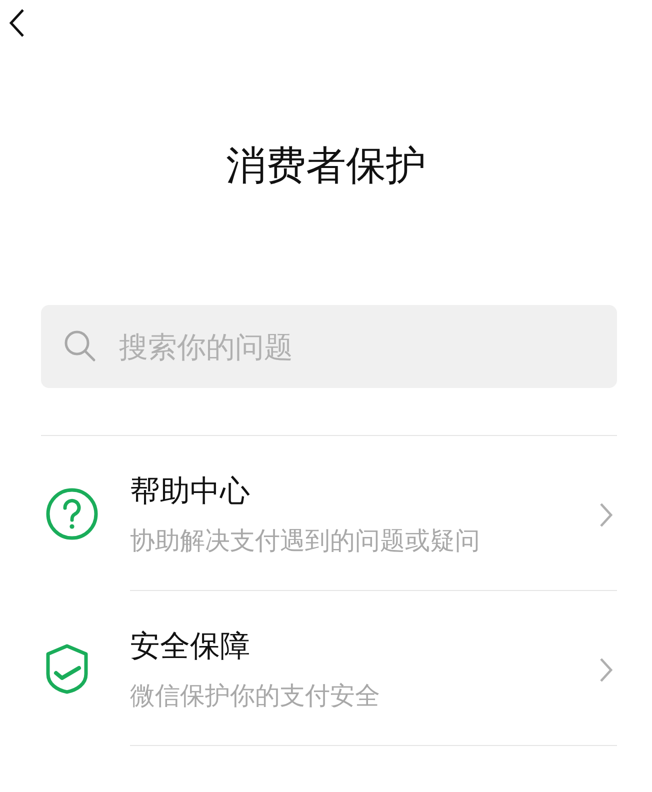 The width and height of the screenshot is (652, 792). What do you see at coordinates (373, 513) in the screenshot?
I see `list-item: 帮助中心 协助解决支付遇到的问题或疑问` at bounding box center [373, 513].